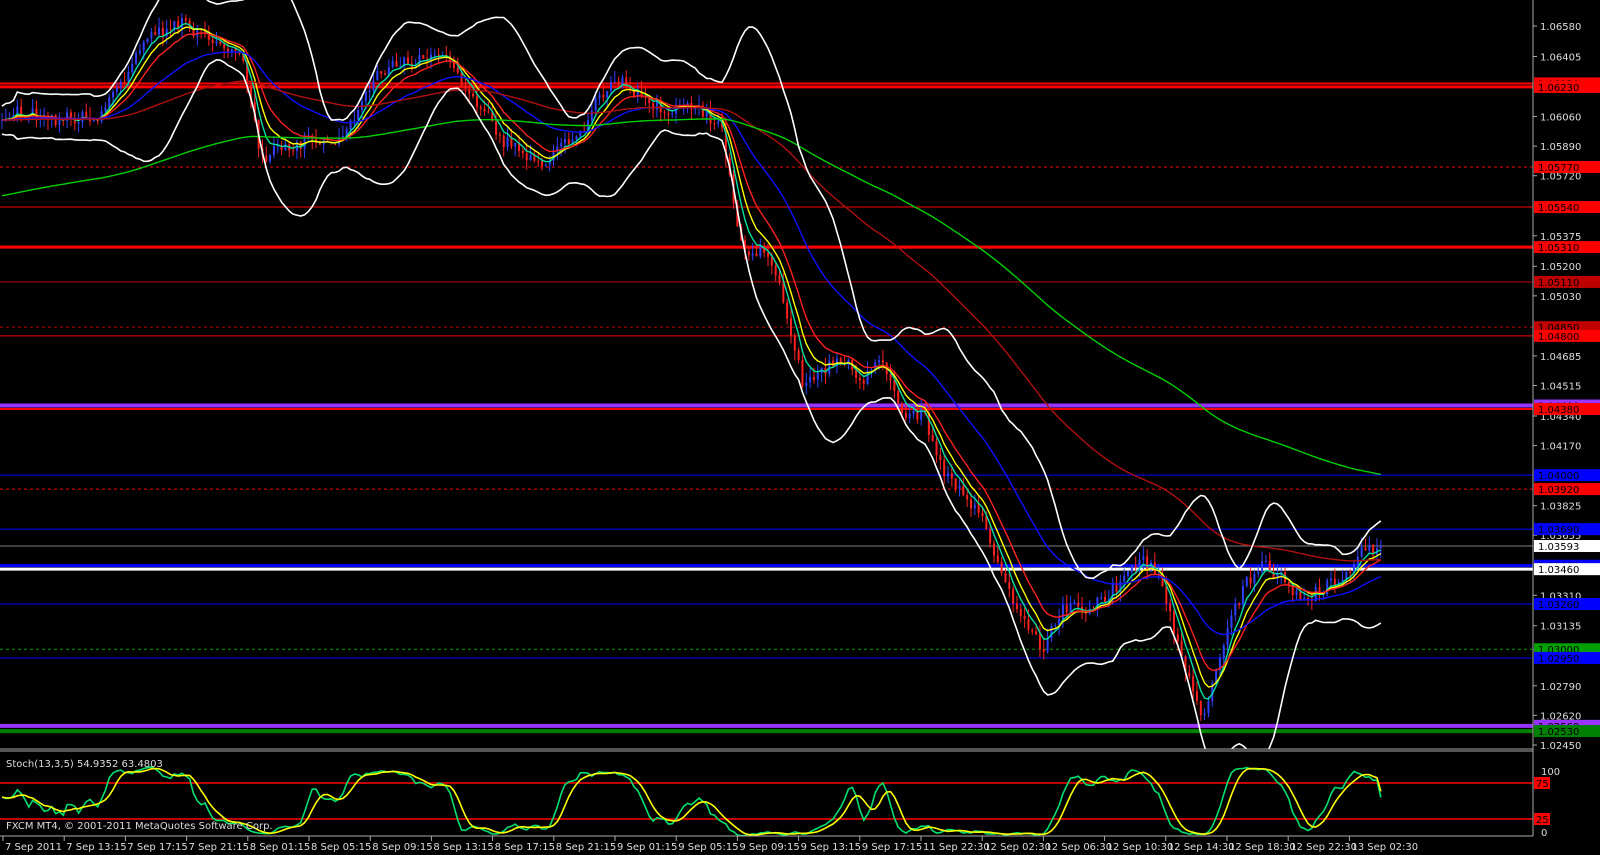  Describe the element at coordinates (708, 847) in the screenshot. I see `time-tick-label: 9 Sep 05:15` at that location.